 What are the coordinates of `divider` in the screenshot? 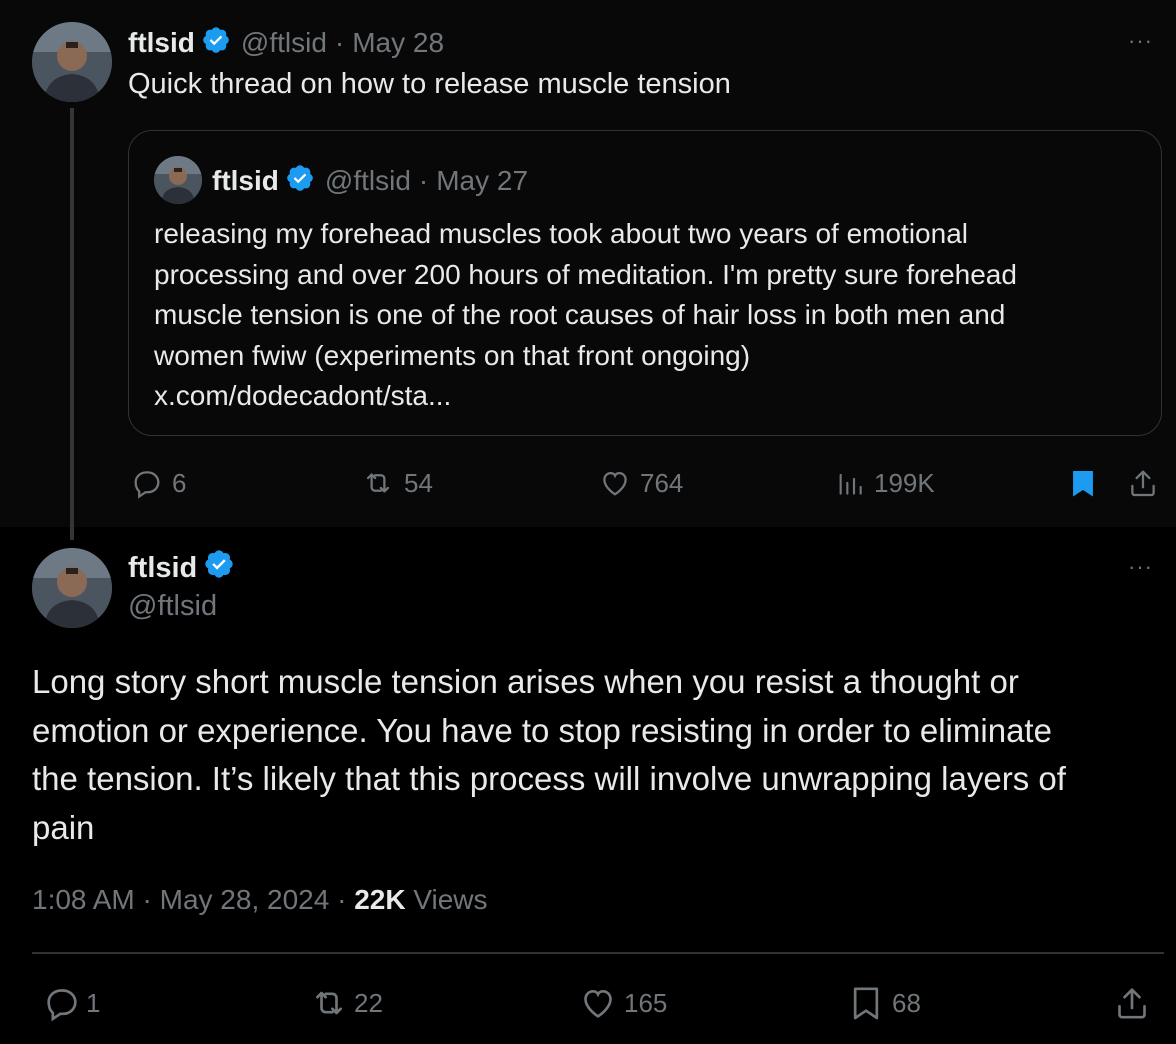 It's located at (598, 953).